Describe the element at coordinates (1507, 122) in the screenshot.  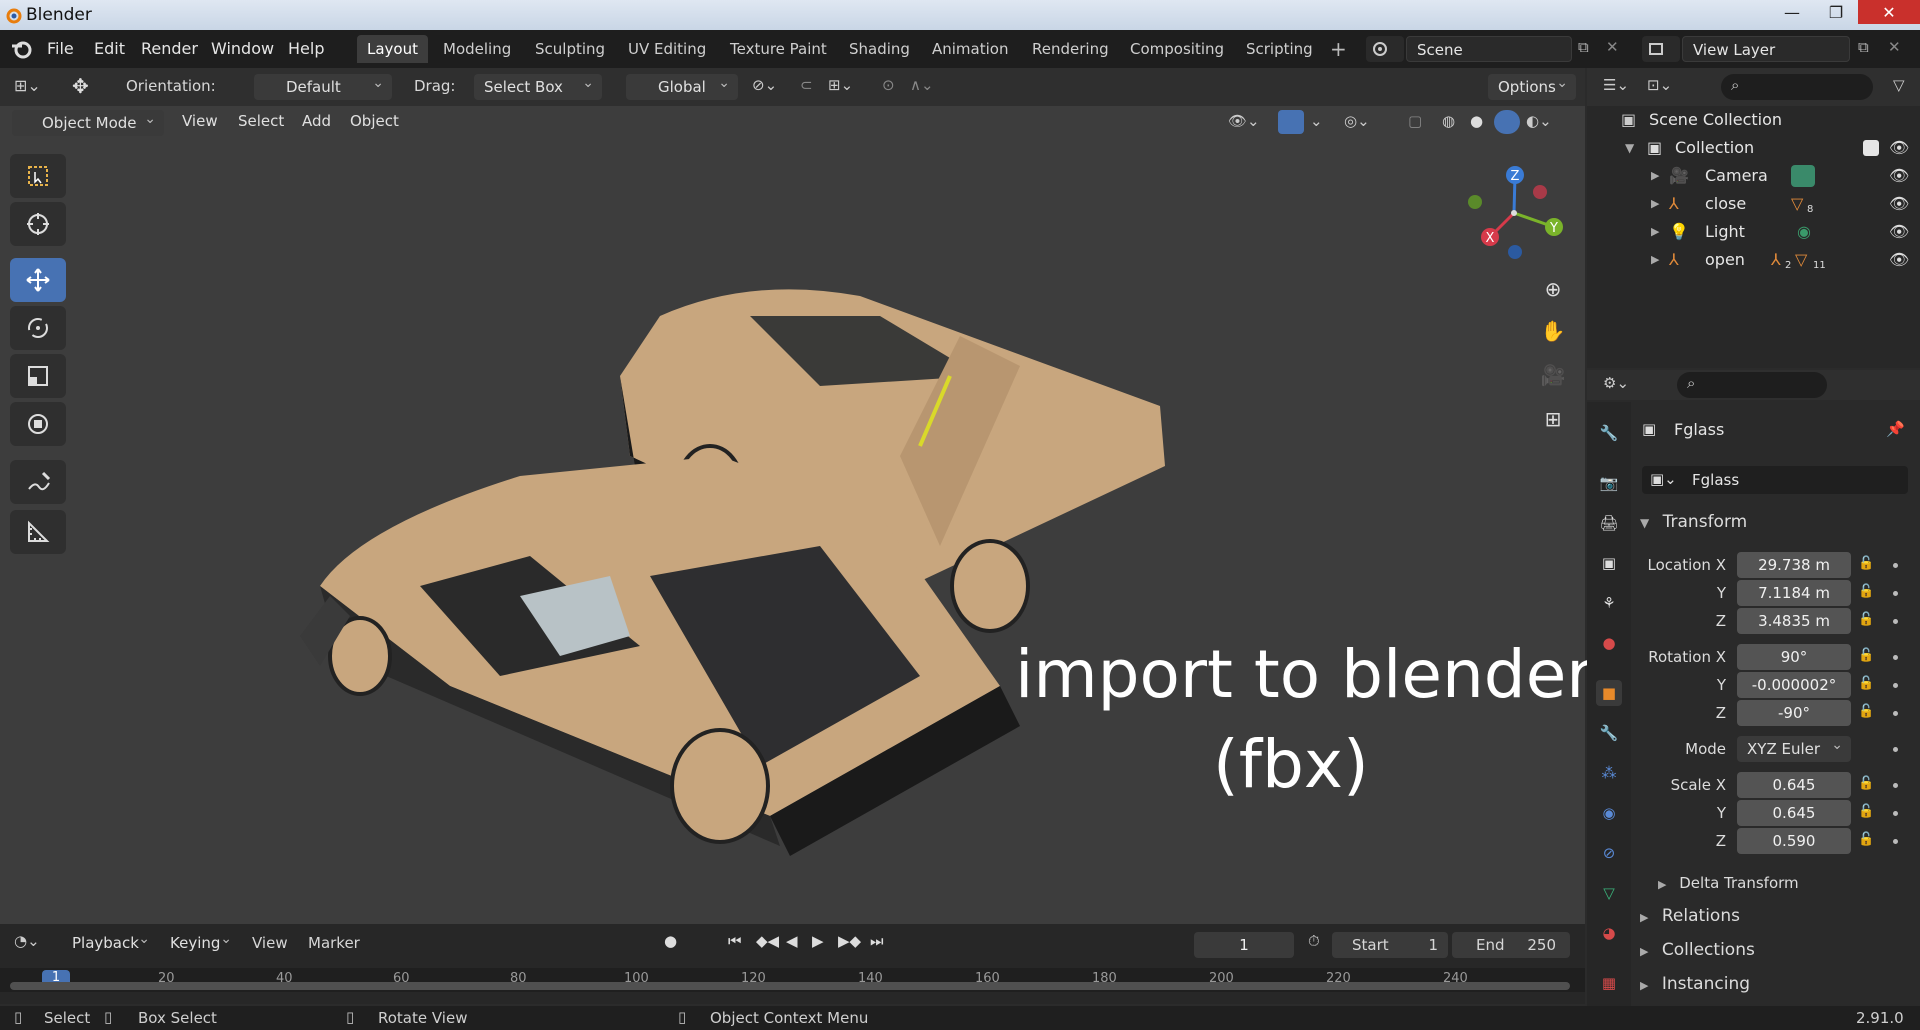
I see `material-shading-icon` at that location.